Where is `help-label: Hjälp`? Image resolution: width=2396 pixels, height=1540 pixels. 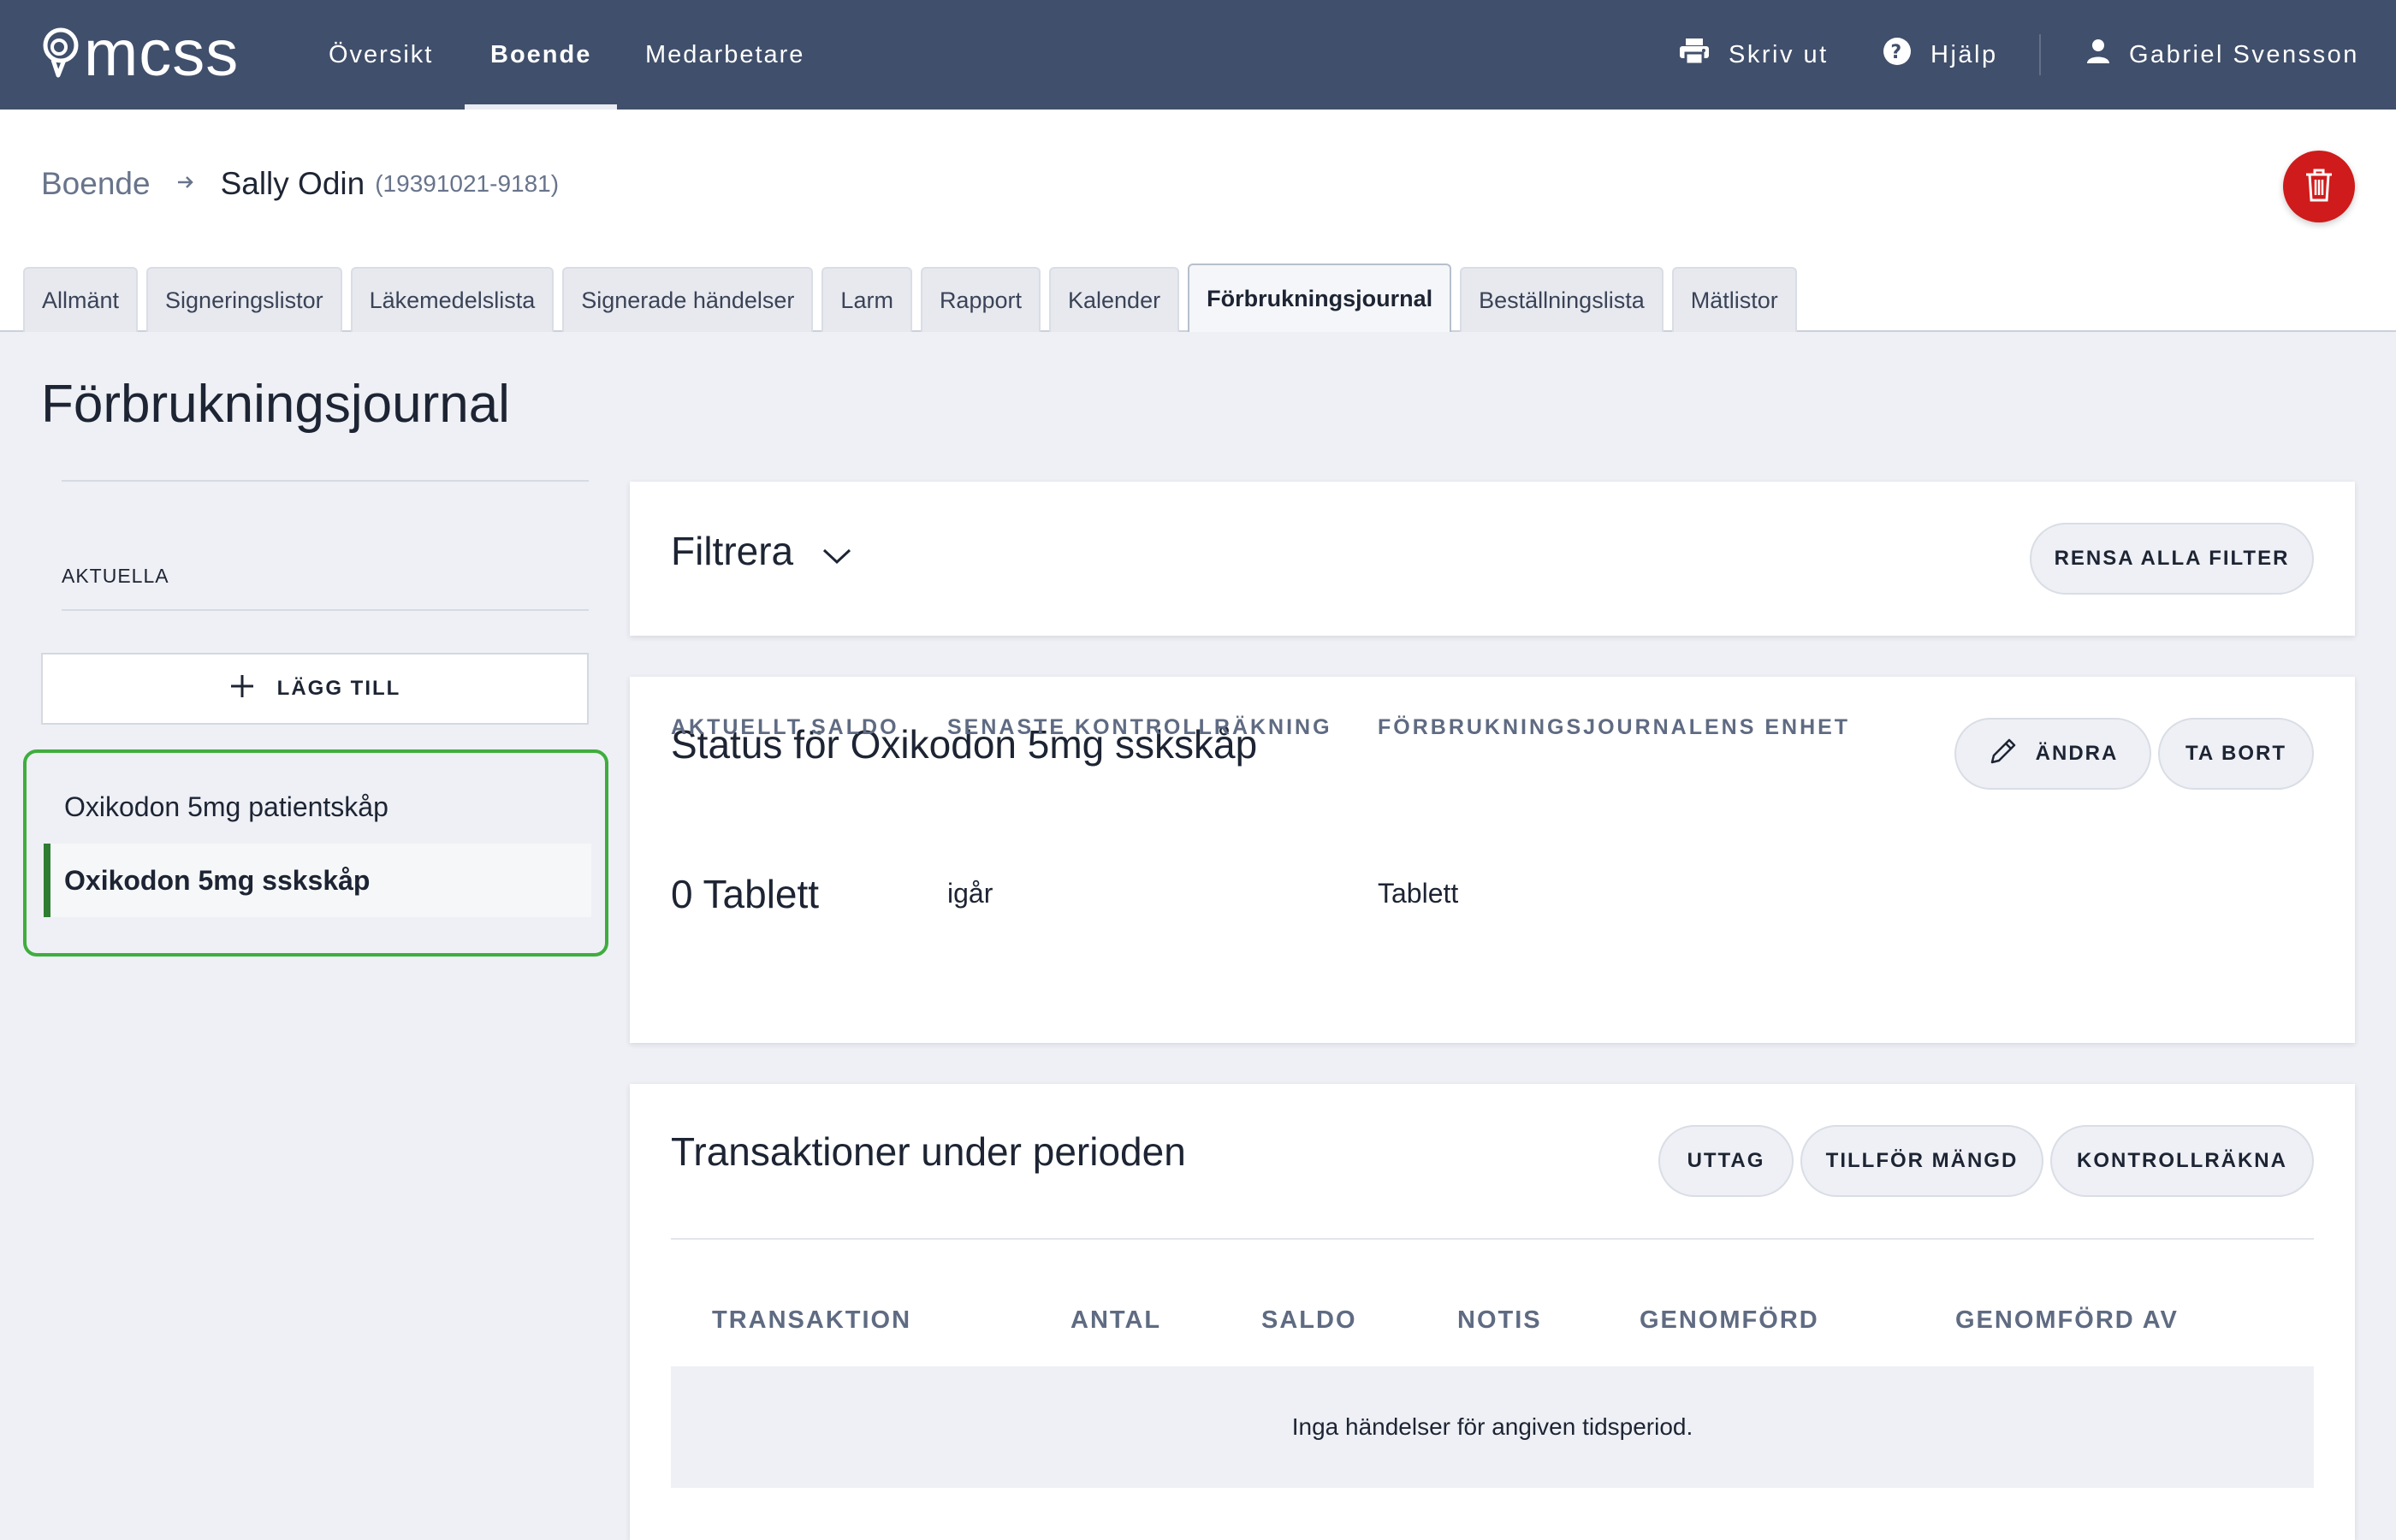
help-label: Hjälp is located at coordinates (1964, 54).